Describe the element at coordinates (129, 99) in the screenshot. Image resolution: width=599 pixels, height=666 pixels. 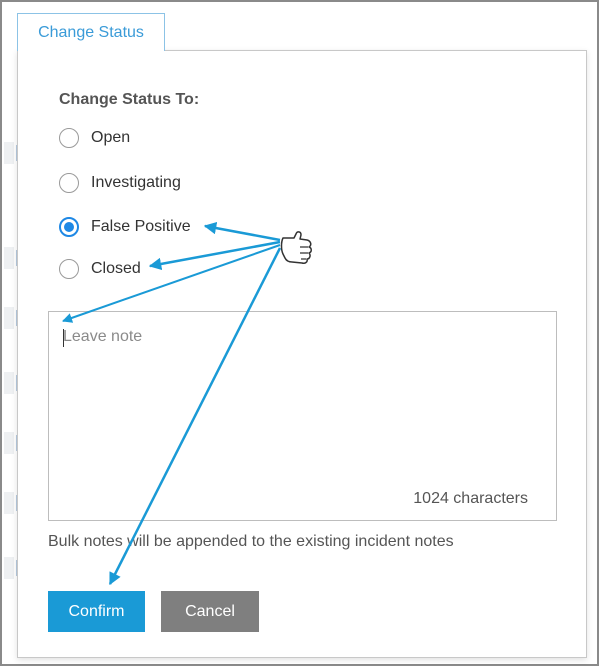
I see `form-heading: Change Status To:` at that location.